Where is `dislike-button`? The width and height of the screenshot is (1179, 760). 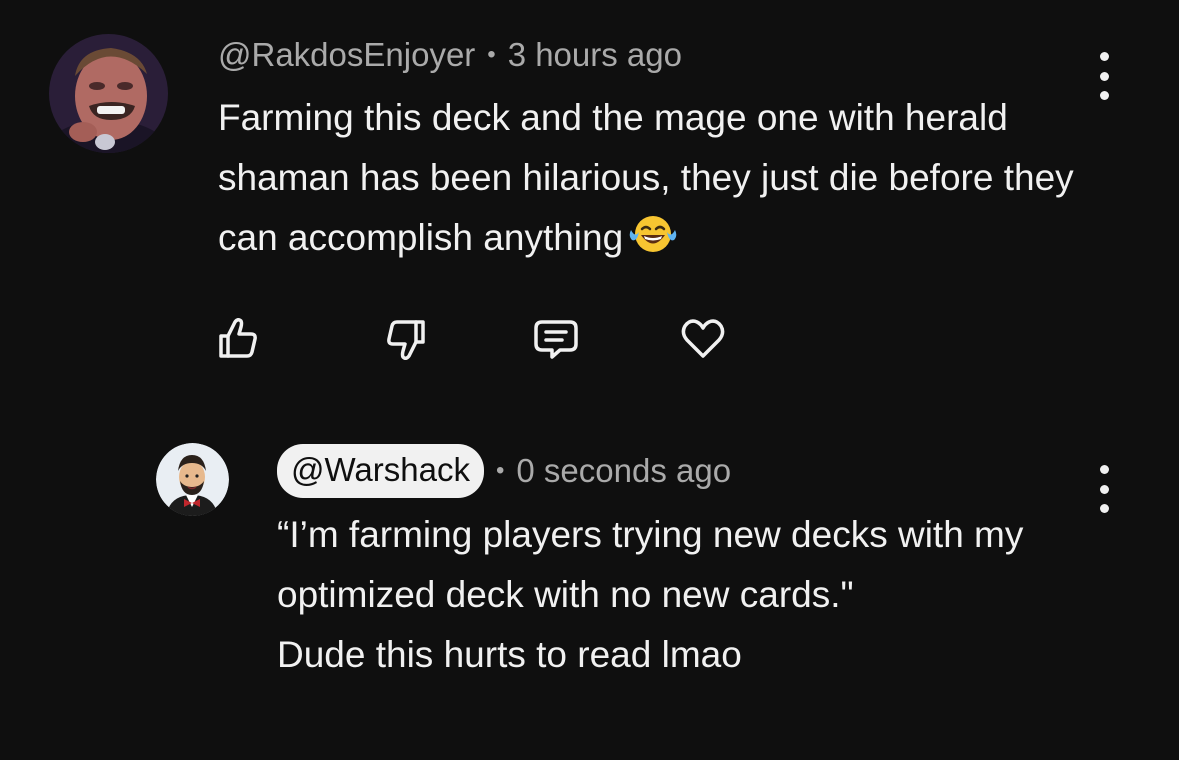 dislike-button is located at coordinates (407, 340).